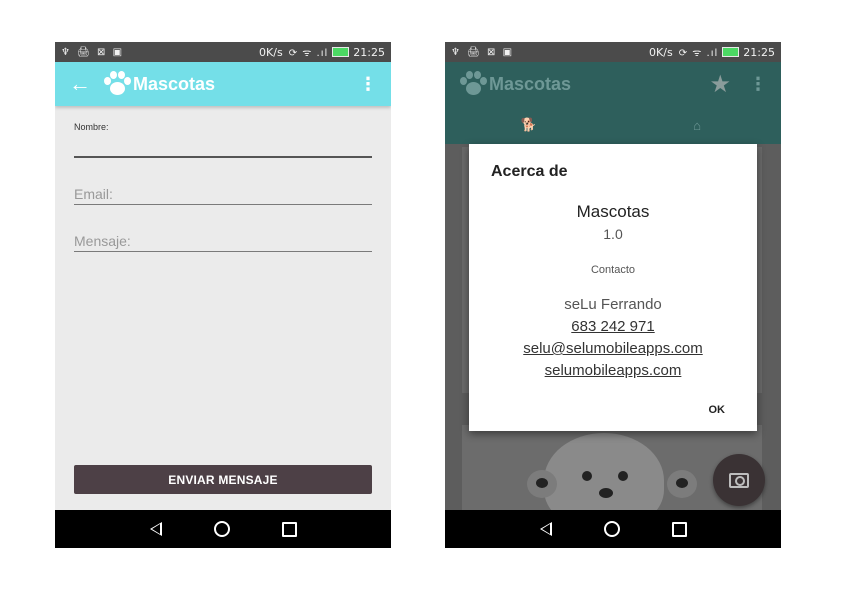  I want to click on dialog-phone-link: 683 242 971, so click(613, 326).